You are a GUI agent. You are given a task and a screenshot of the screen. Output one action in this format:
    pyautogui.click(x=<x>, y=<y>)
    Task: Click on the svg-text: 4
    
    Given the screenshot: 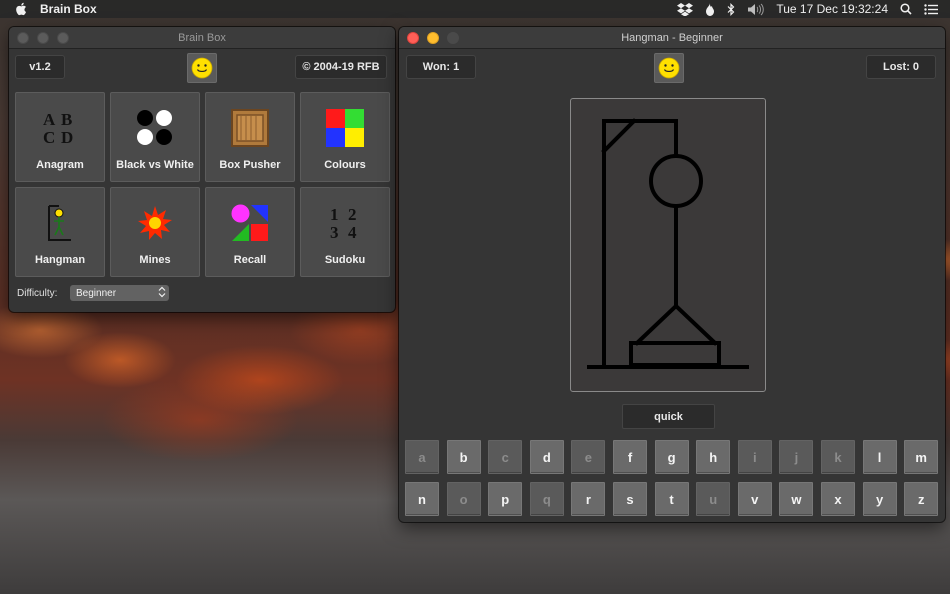 What is the action you would take?
    pyautogui.click(x=352, y=232)
    